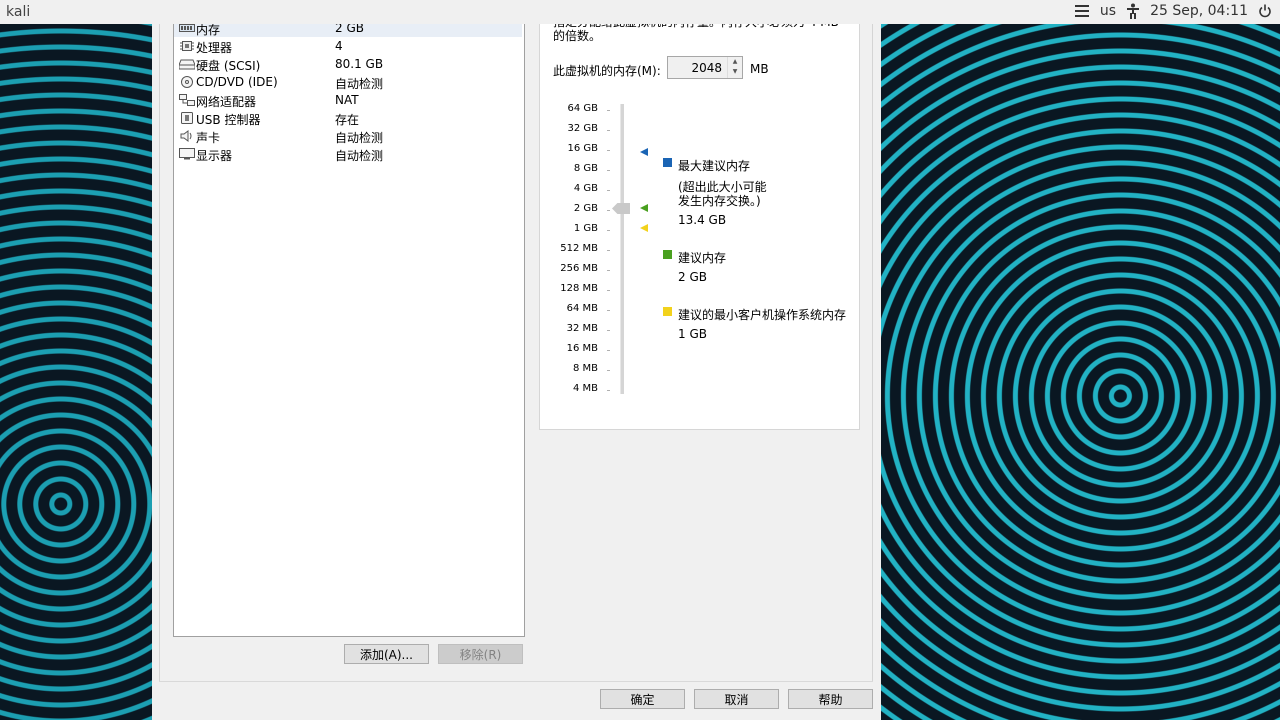 The width and height of the screenshot is (1280, 720). I want to click on memory-size-label: 此虚拟机的内存(M):, so click(607, 71).